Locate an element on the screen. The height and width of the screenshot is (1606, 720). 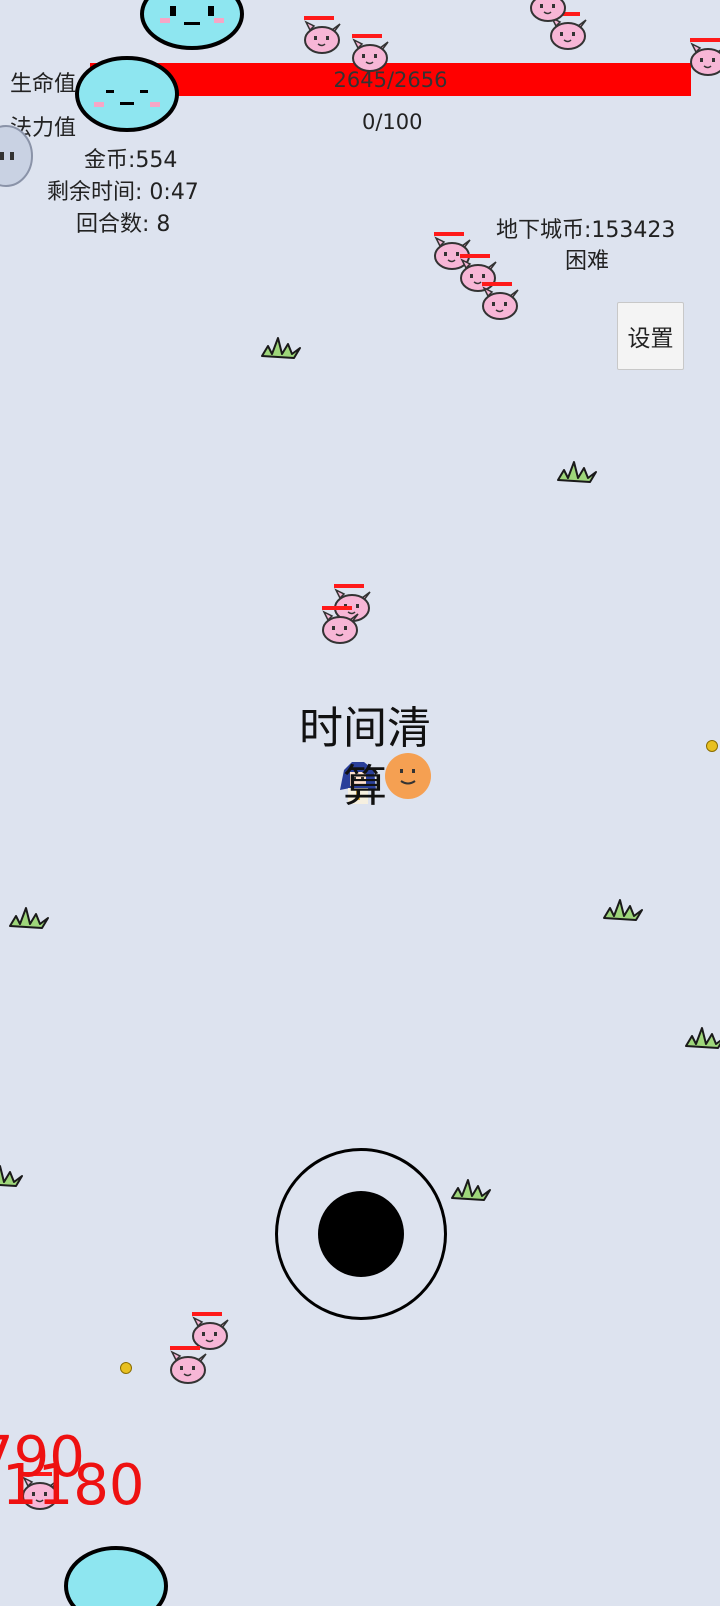
gold-counter: 金币:554 is located at coordinates (131, 160).